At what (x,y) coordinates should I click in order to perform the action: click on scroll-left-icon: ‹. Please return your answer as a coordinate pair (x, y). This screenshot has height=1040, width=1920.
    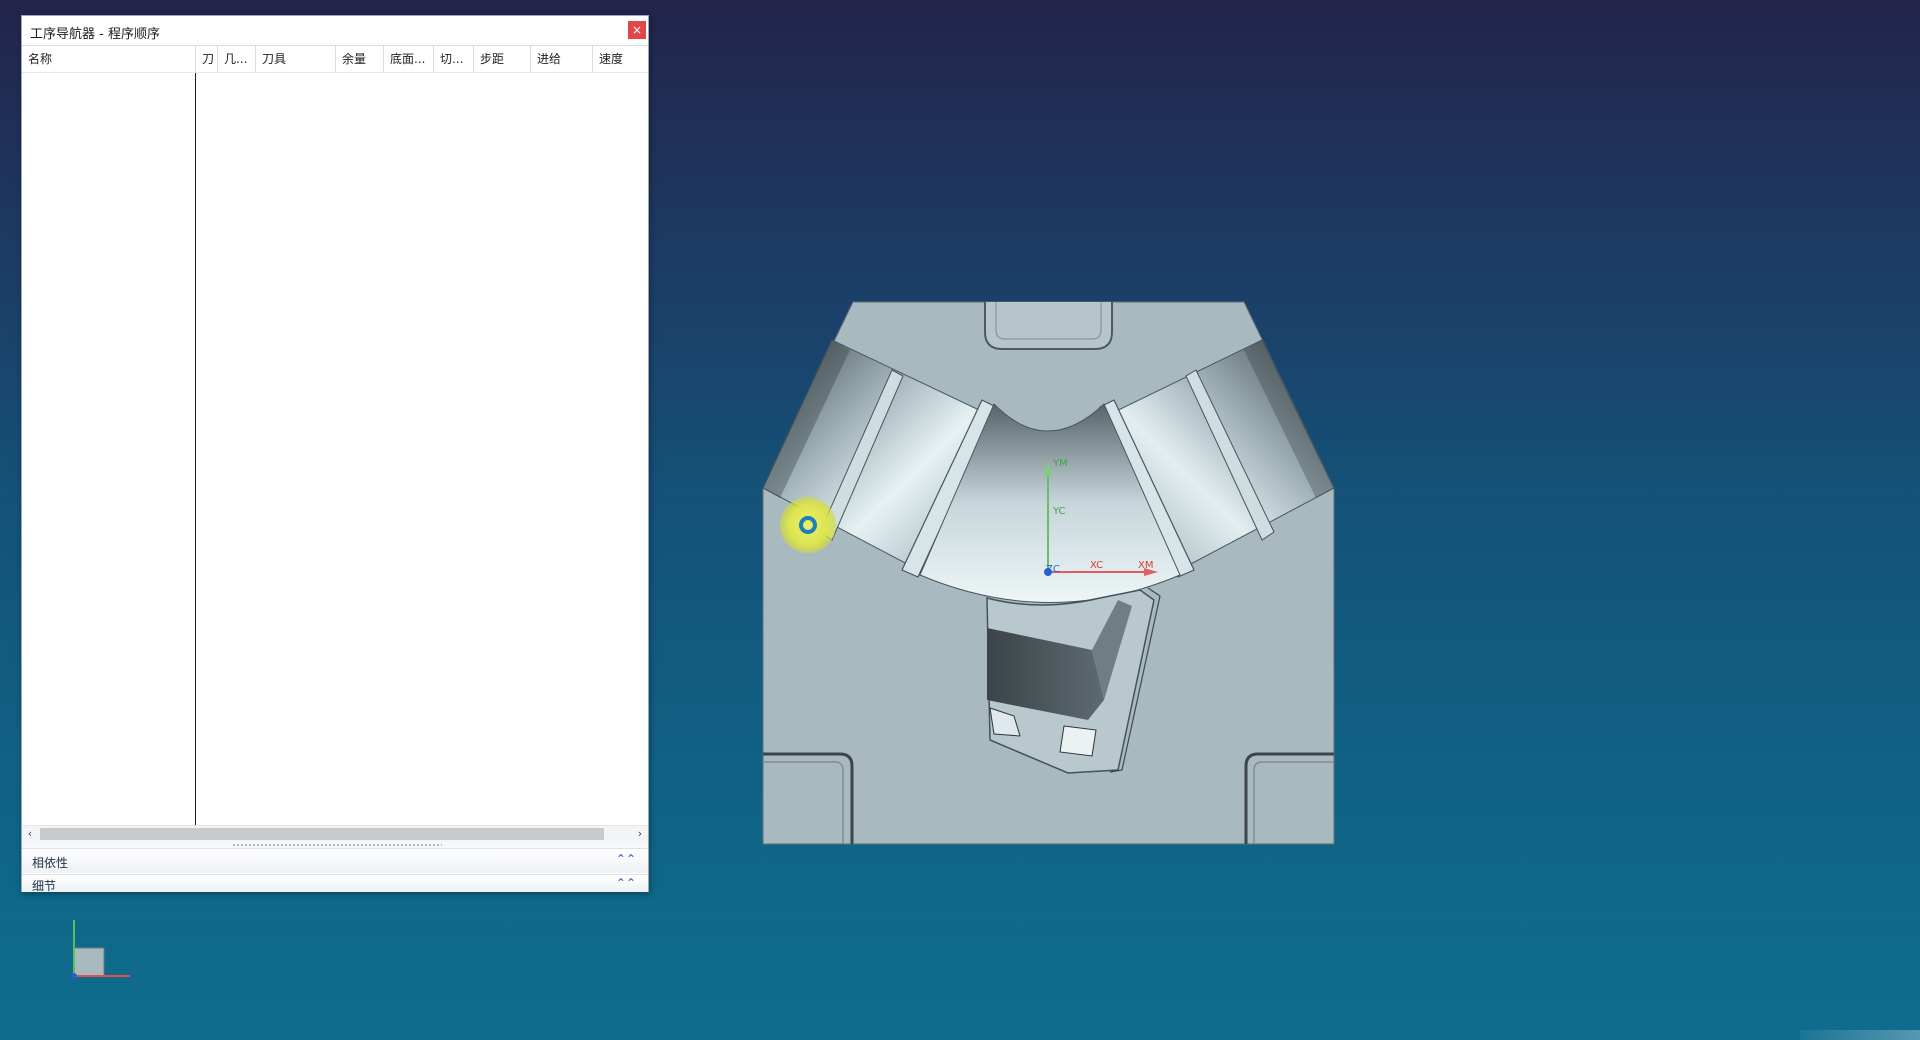
    Looking at the image, I should click on (30, 834).